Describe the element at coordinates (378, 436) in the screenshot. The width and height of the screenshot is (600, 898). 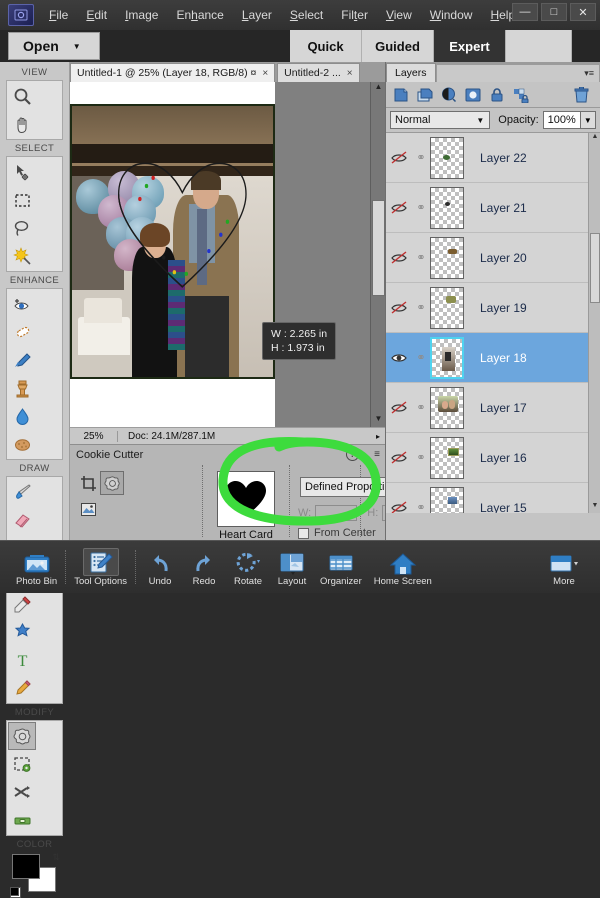
I see `status-more-arrow-icon: ▸` at that location.